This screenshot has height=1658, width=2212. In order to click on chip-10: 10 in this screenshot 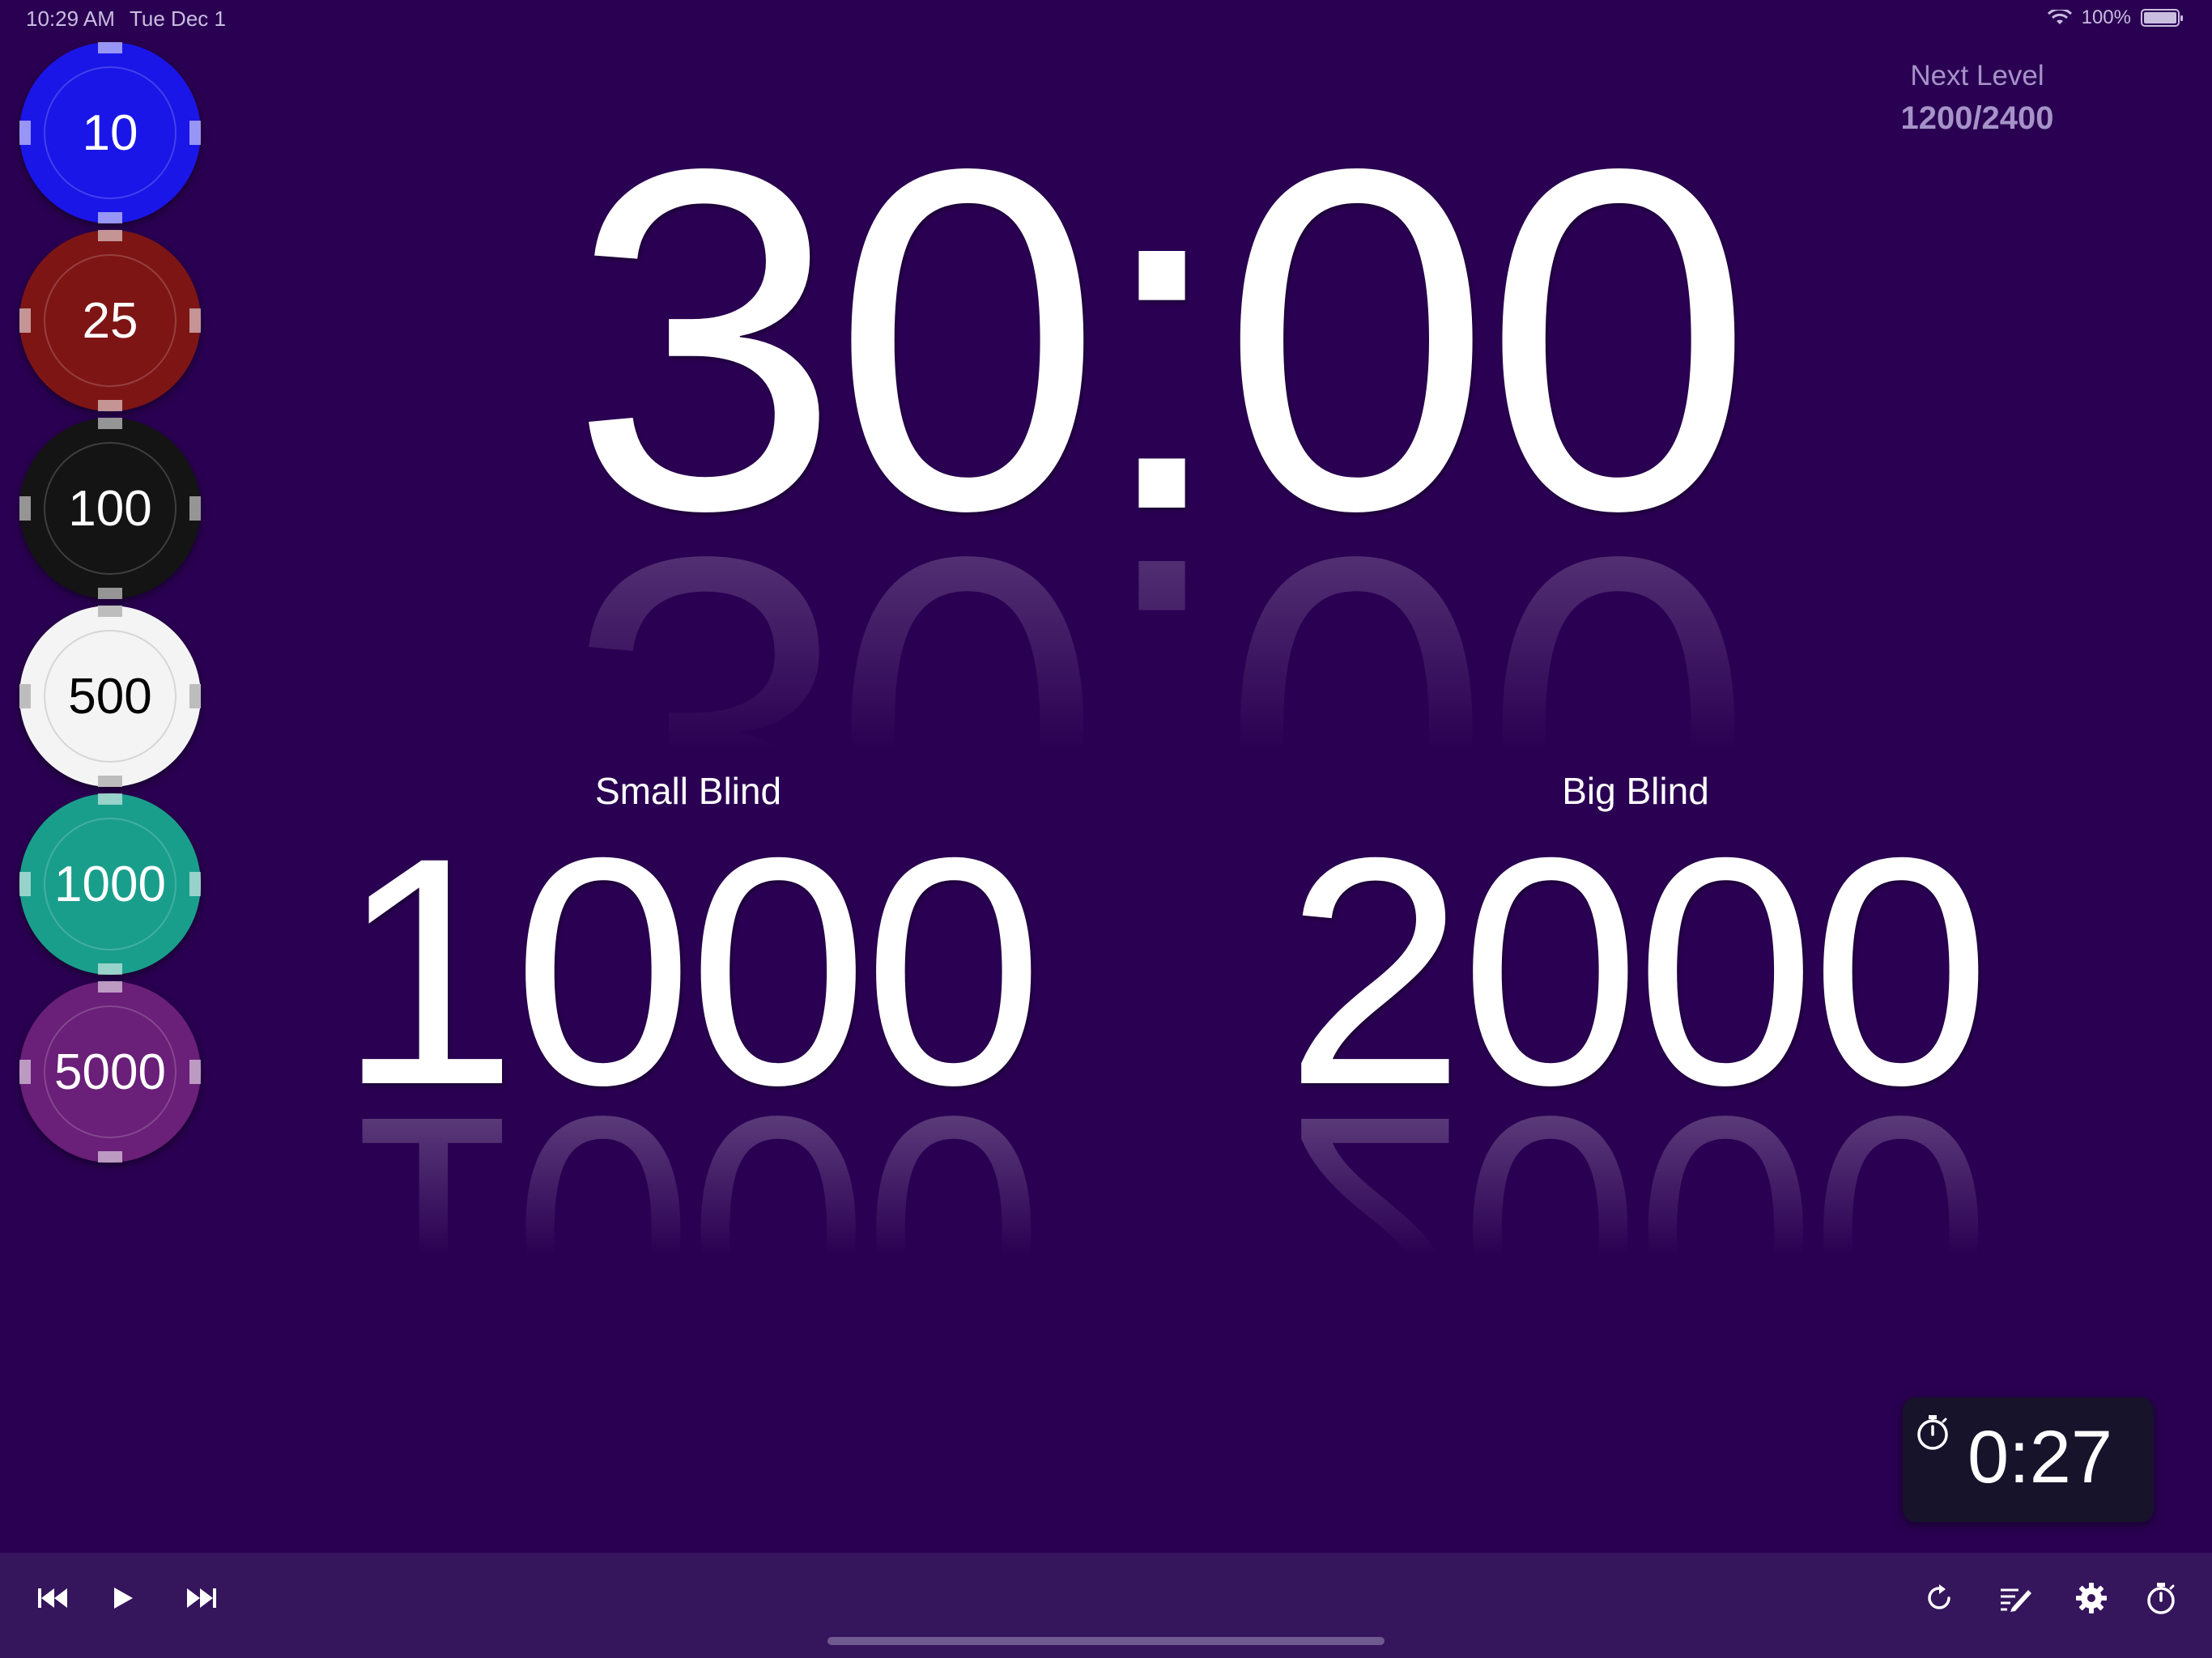, I will do `click(110, 132)`.